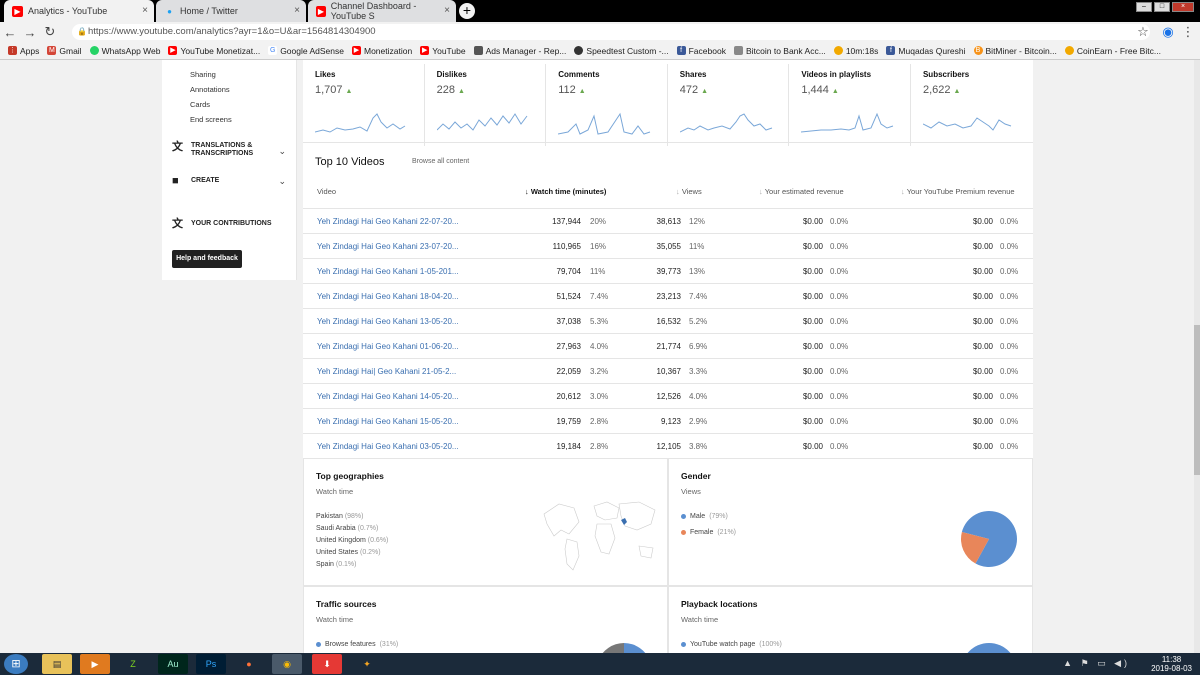 The height and width of the screenshot is (675, 1200). I want to click on tab-twitter: ● Home / Twitter ×, so click(231, 11).